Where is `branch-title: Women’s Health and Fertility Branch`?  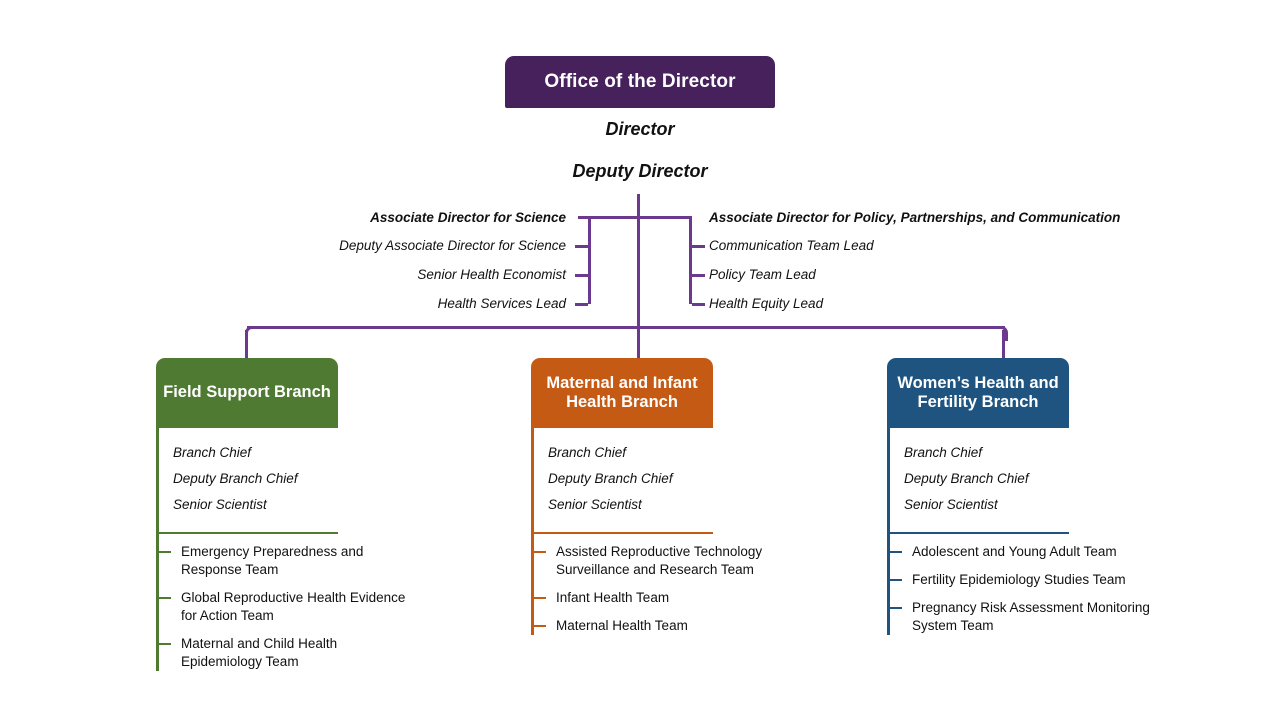
branch-title: Women’s Health and Fertility Branch is located at coordinates (978, 392).